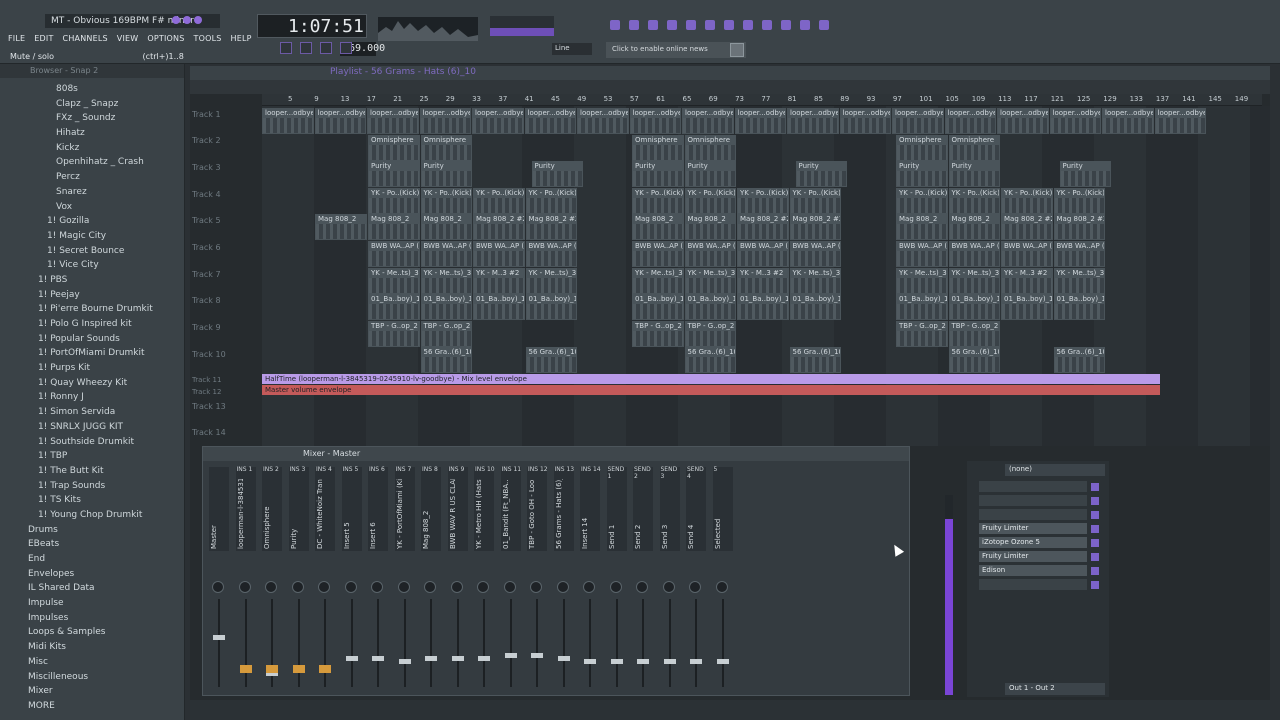  Describe the element at coordinates (1033, 486) in the screenshot. I see `fx-slot` at that location.